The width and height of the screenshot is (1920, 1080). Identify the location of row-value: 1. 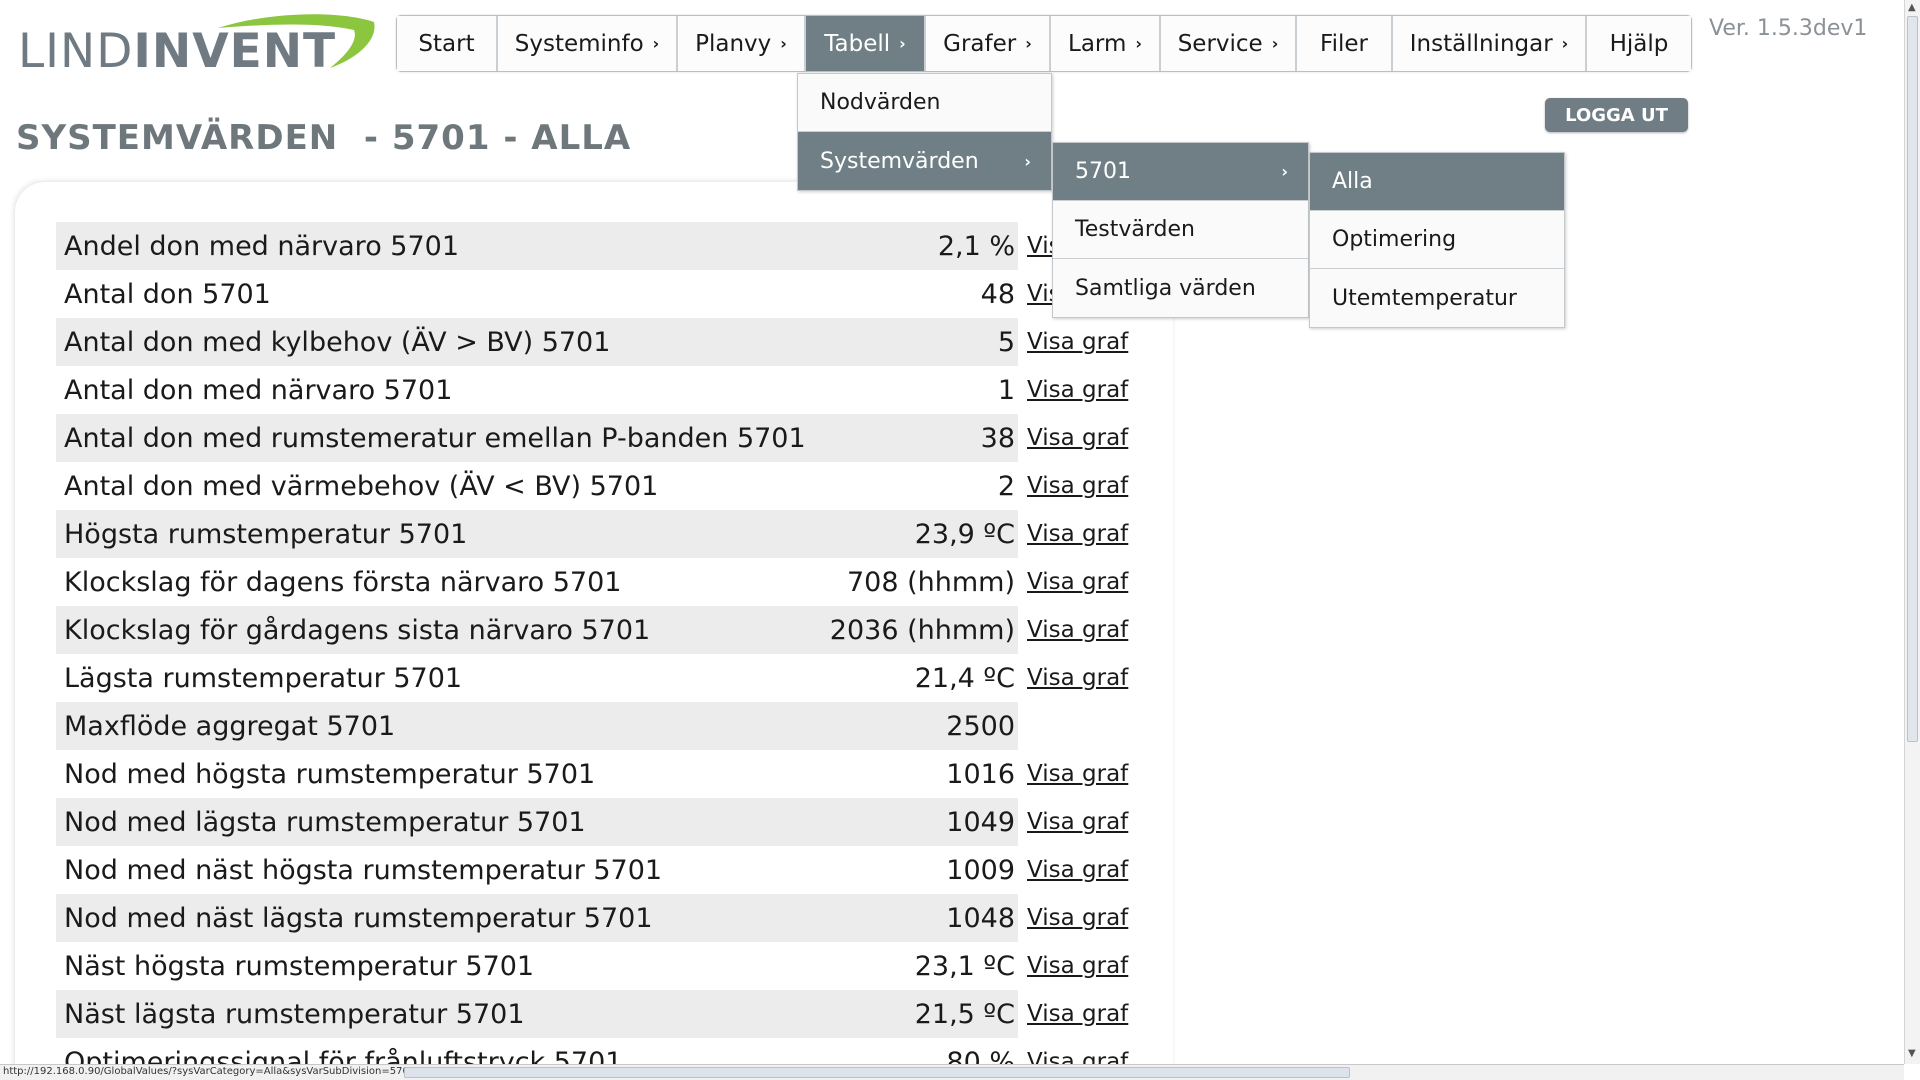
(1006, 390).